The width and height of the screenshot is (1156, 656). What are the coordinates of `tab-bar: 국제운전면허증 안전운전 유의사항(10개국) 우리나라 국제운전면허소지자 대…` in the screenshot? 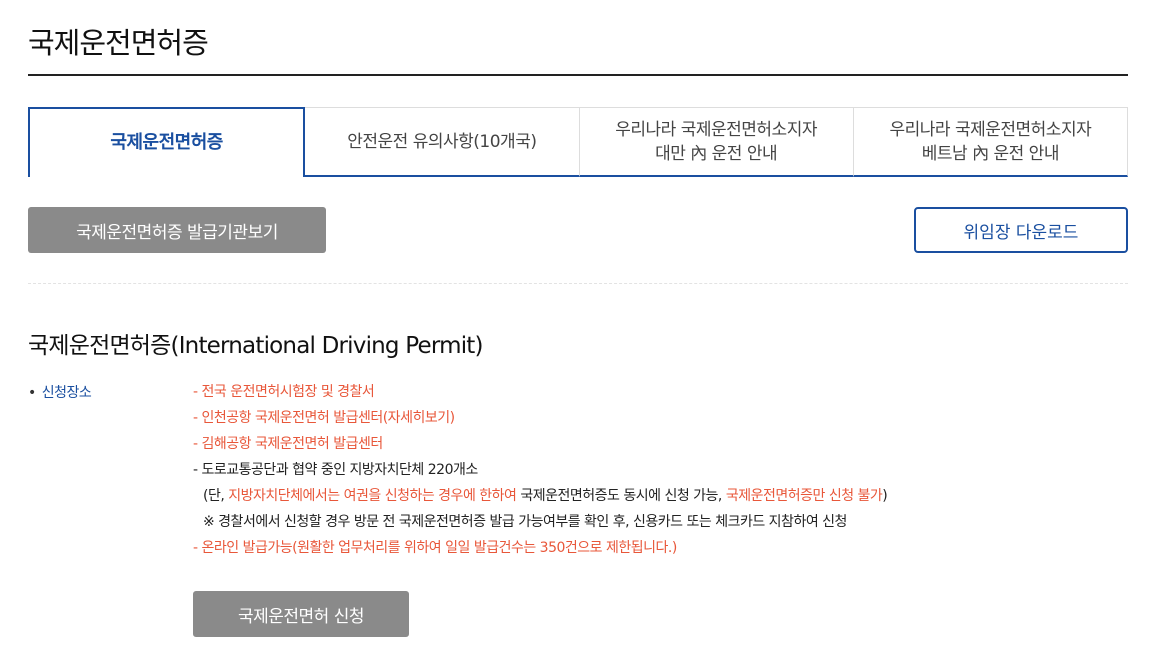 It's located at (578, 142).